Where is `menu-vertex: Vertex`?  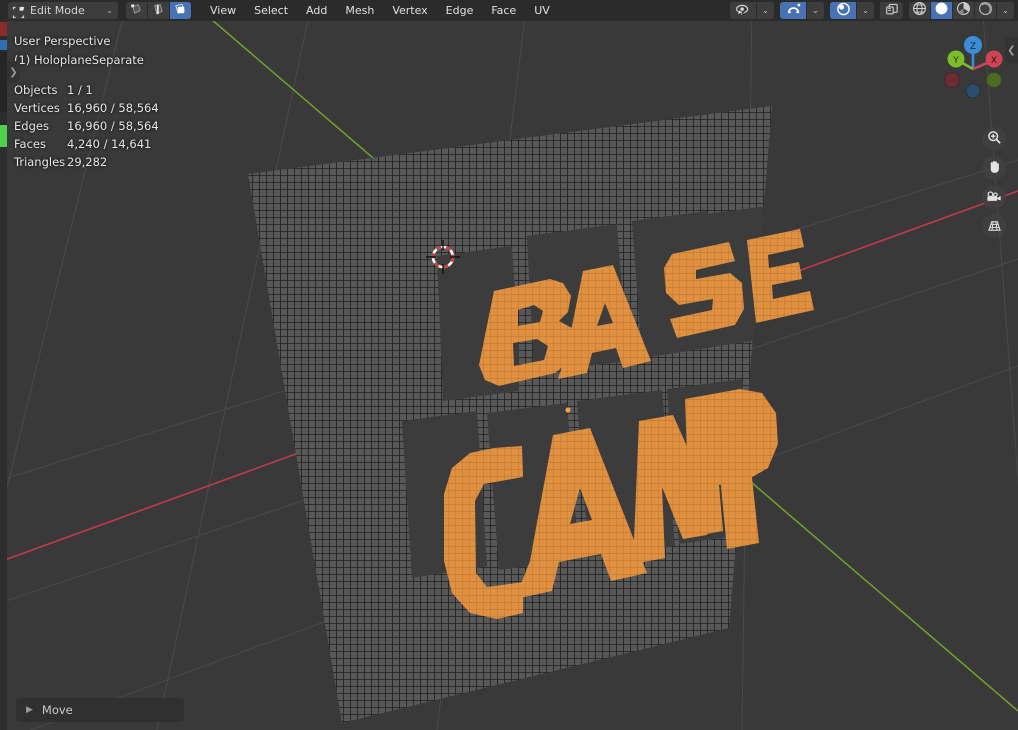
menu-vertex: Vertex is located at coordinates (409, 10).